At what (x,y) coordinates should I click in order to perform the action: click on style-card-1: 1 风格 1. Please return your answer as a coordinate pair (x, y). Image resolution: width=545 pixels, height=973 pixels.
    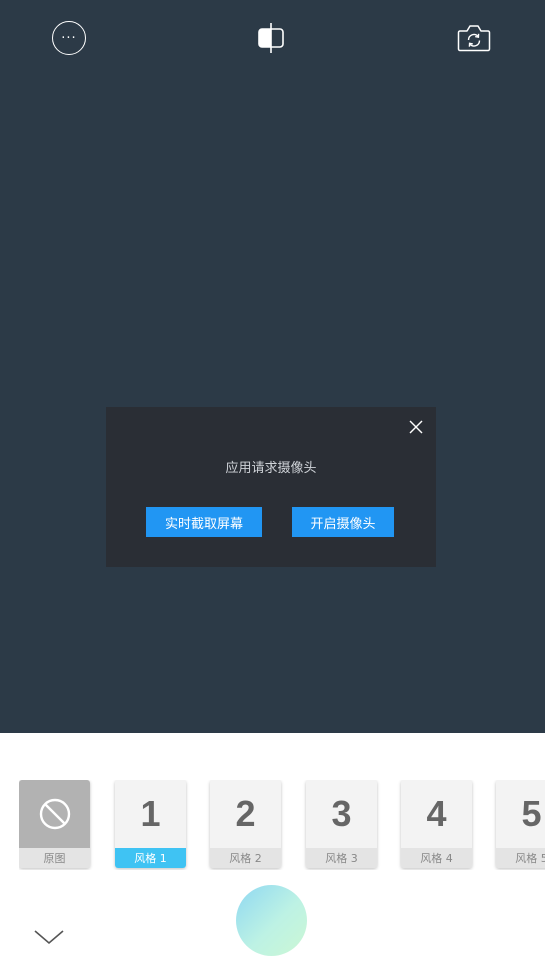
    Looking at the image, I should click on (150, 824).